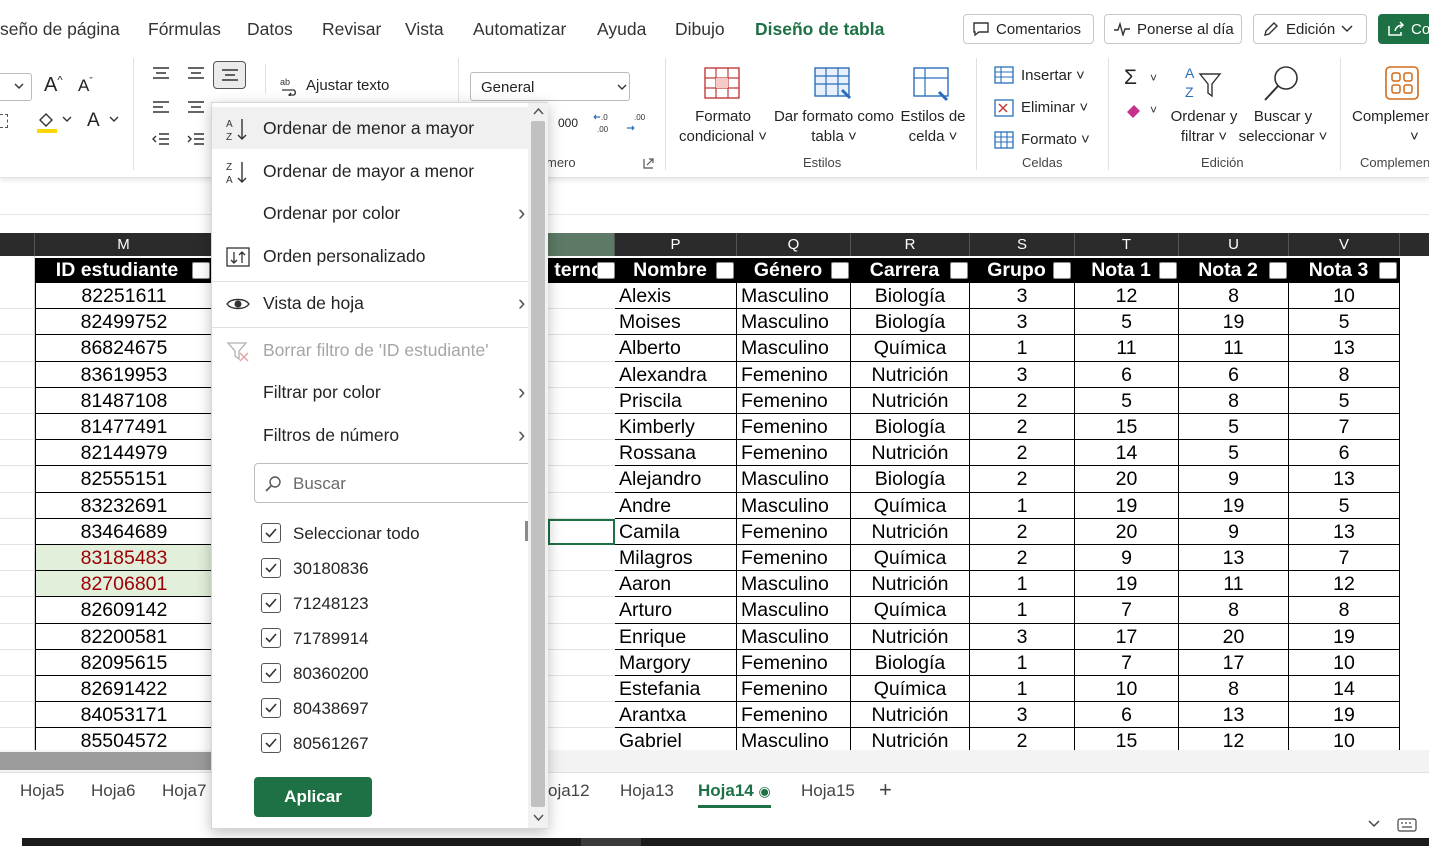  I want to click on value-71248123-checkbox, so click(271, 603).